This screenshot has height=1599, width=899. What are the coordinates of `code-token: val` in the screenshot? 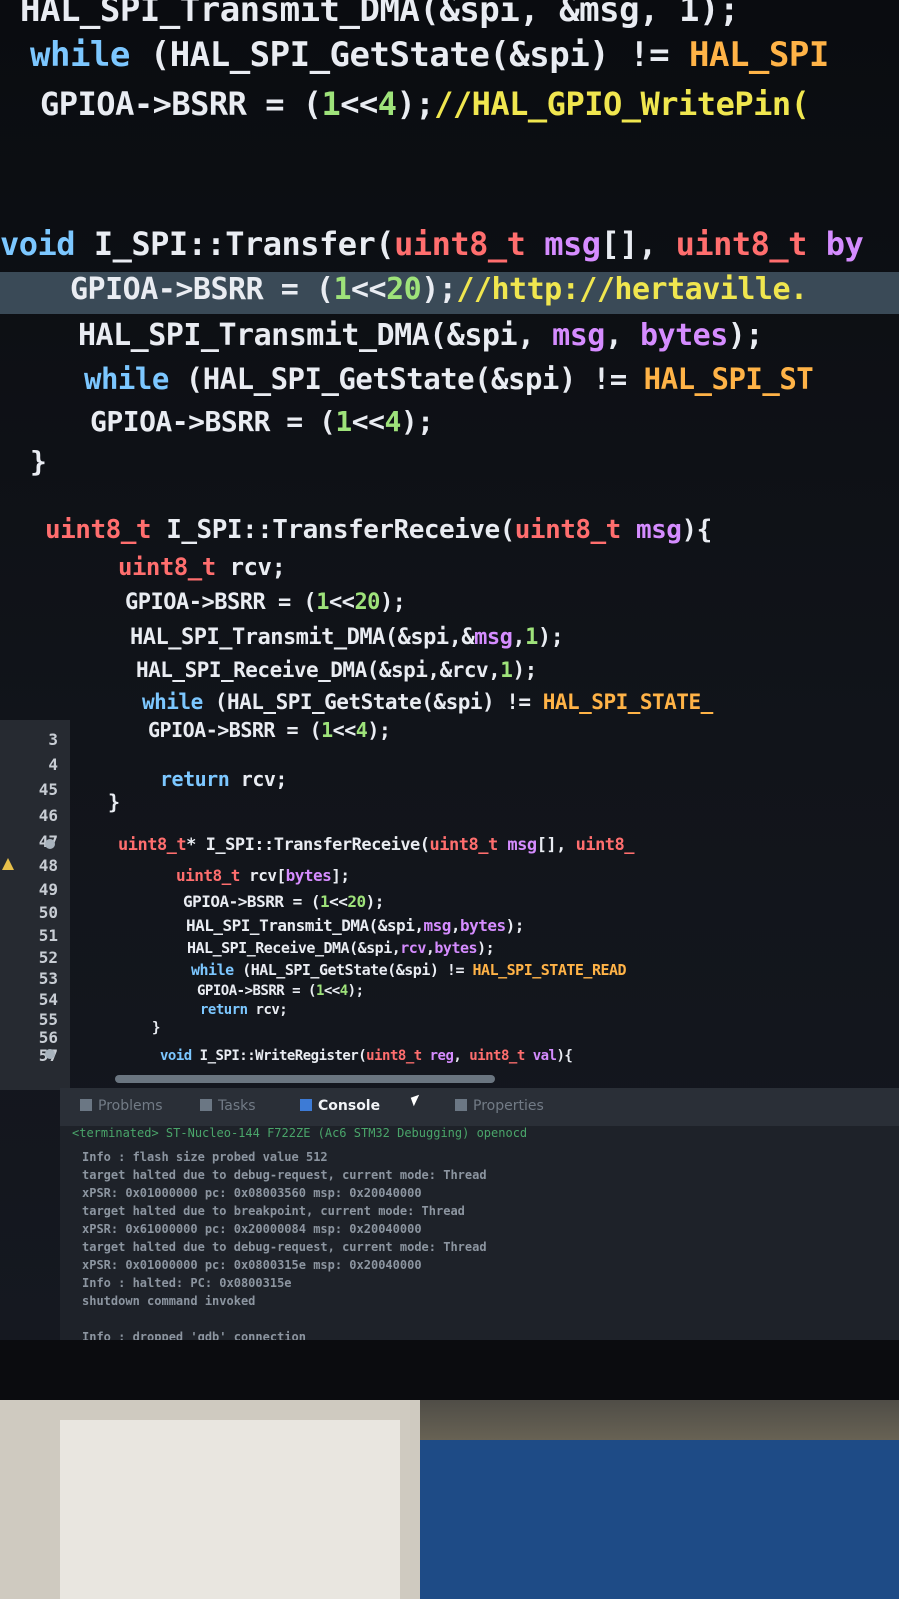 It's located at (544, 1056).